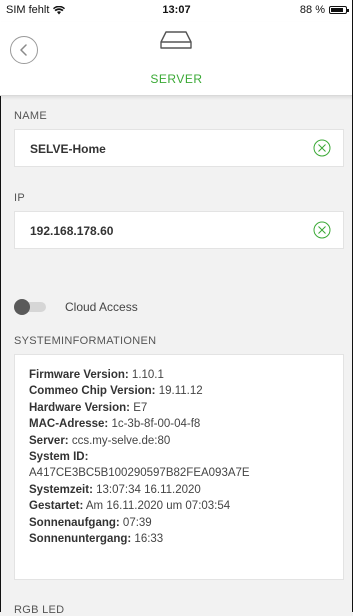  I want to click on battery-status: 88 %, so click(324, 10).